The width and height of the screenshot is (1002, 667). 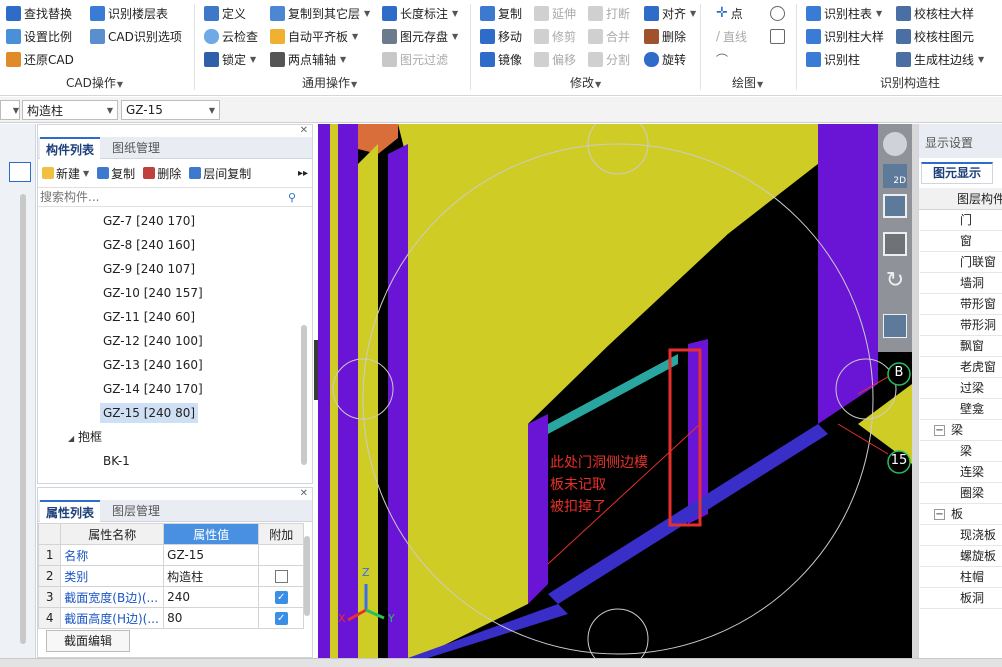 What do you see at coordinates (961, 430) in the screenshot?
I see `layer-group: − 梁` at bounding box center [961, 430].